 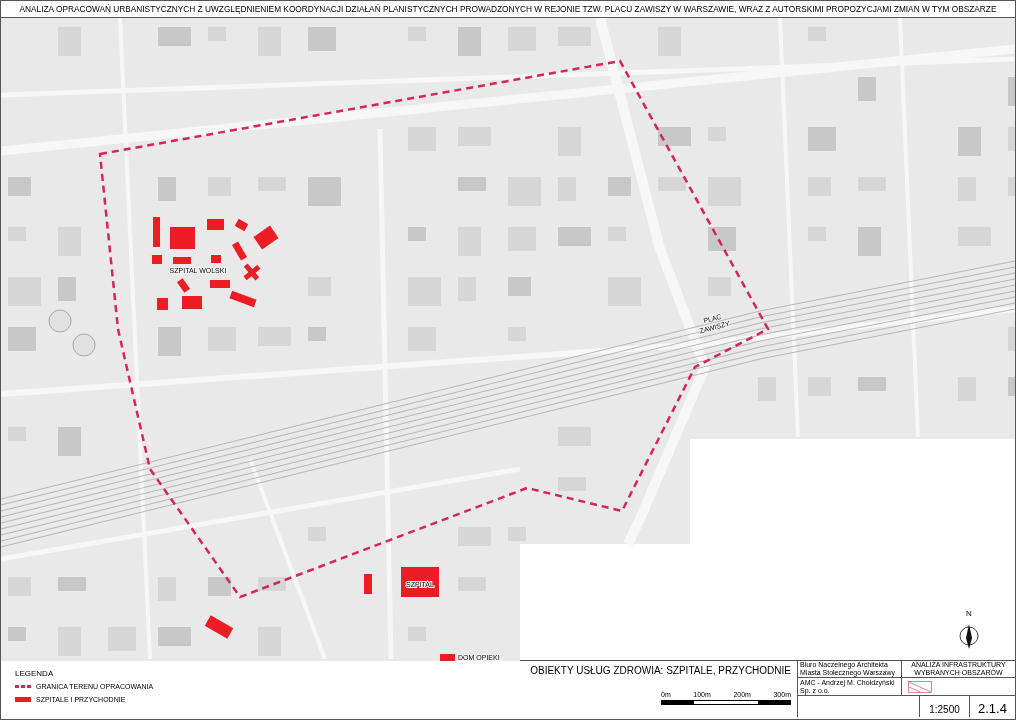 What do you see at coordinates (660, 671) in the screenshot?
I see `sheet-title: OBIEKTY USŁUG ZDROWIA: SZPITALE, PRZYCHODNIE` at bounding box center [660, 671].